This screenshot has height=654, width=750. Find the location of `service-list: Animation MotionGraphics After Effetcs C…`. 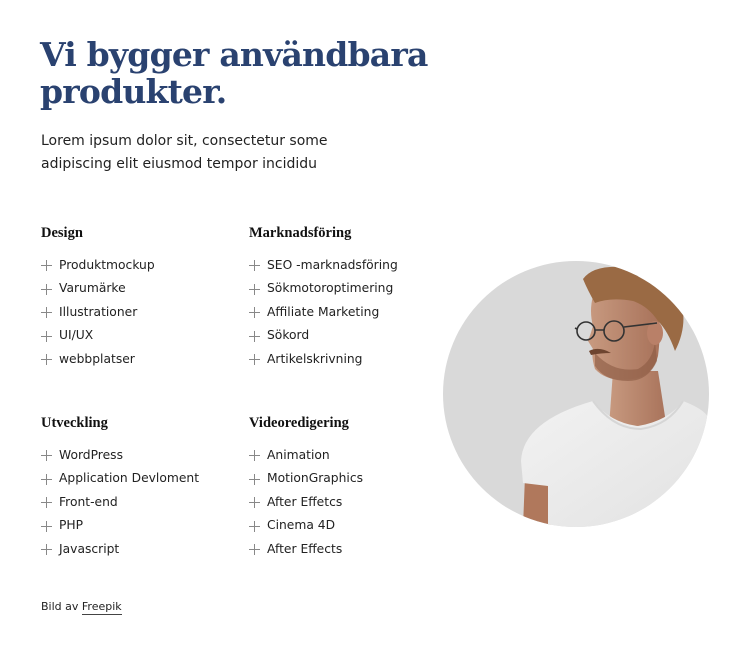

service-list: Animation MotionGraphics After Effetcs C… is located at coordinates (306, 502).